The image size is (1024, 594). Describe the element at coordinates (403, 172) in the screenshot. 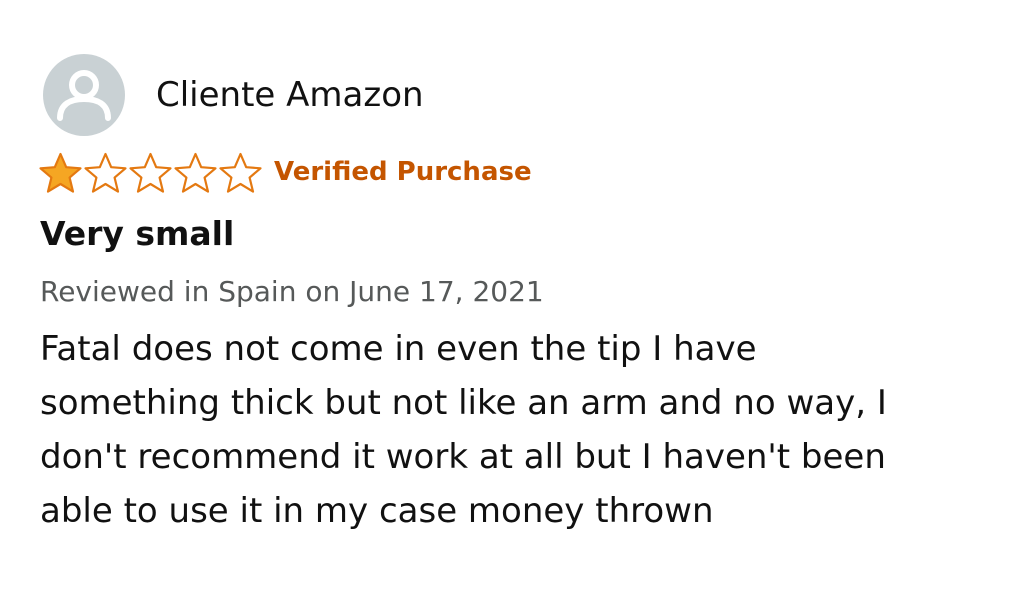

I see `verified-purchase-badge: Verified Purchase` at that location.